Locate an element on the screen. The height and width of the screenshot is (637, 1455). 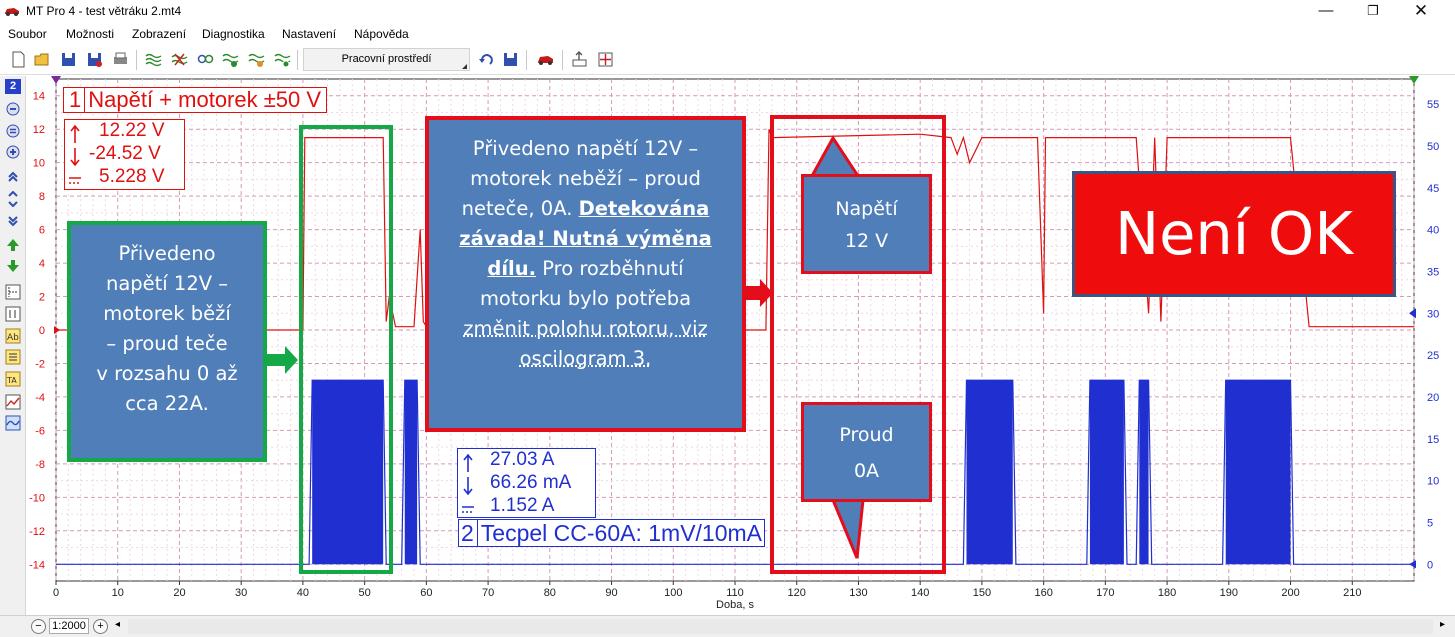
not-ok-banner: Není OK is located at coordinates (1234, 234).